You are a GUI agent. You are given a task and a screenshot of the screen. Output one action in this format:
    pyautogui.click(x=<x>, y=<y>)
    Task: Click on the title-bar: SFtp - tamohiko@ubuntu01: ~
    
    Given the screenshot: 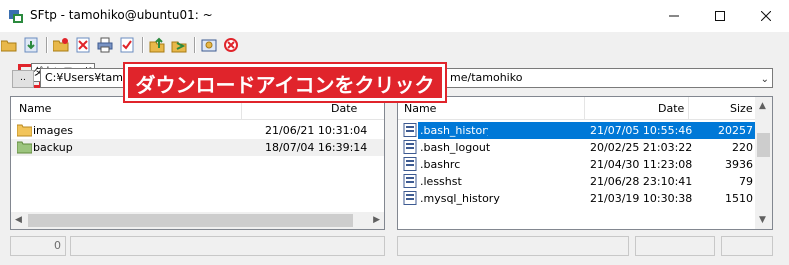 What is the action you would take?
    pyautogui.click(x=394, y=16)
    